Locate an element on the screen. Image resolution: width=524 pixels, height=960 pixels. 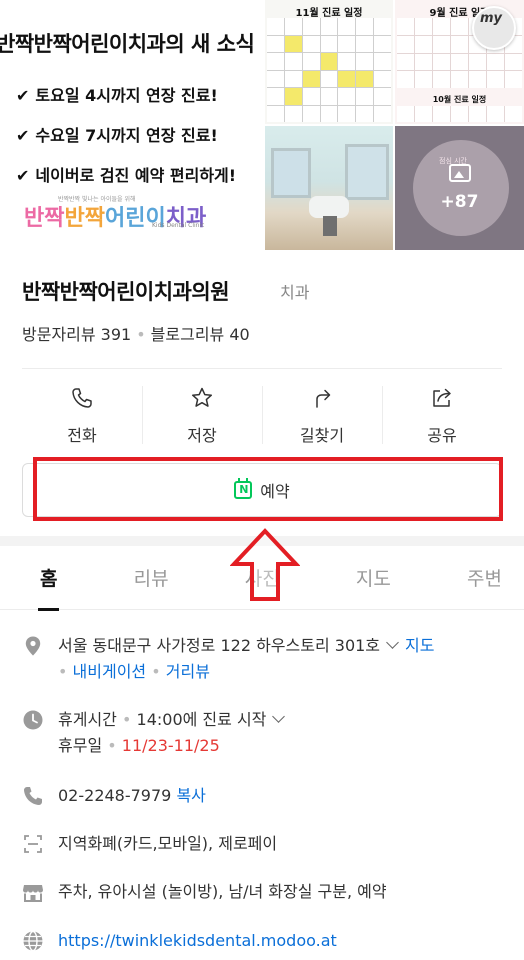
blog-reviews-link: 블로그리뷰 40 is located at coordinates (200, 334).